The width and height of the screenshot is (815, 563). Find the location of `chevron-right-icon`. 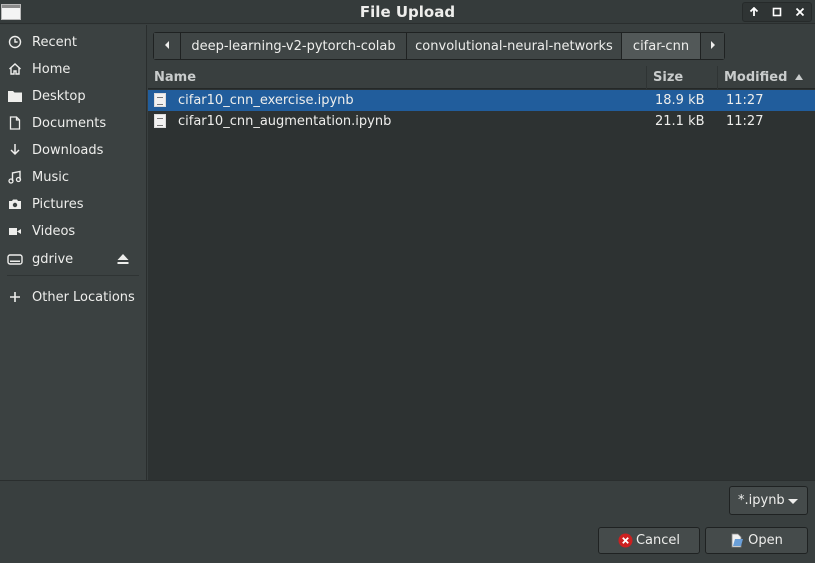

chevron-right-icon is located at coordinates (713, 46).